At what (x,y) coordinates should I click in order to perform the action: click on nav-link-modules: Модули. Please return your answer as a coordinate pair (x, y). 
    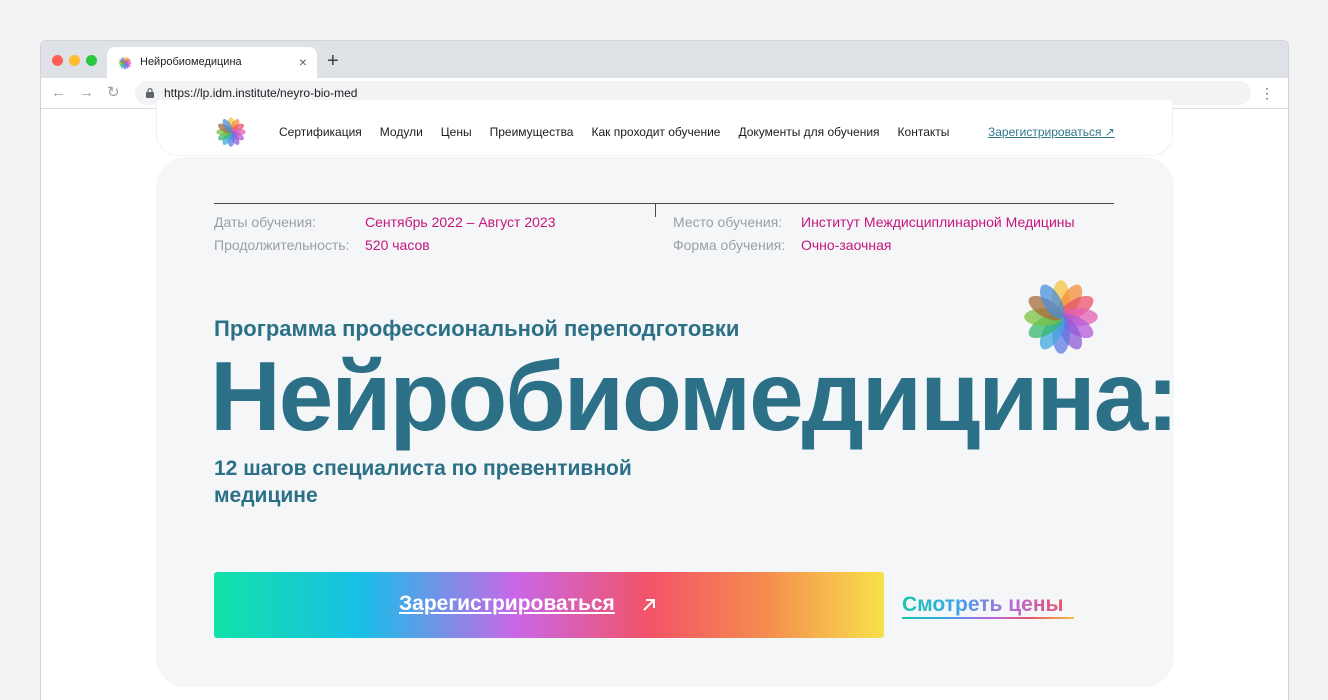
    Looking at the image, I should click on (401, 132).